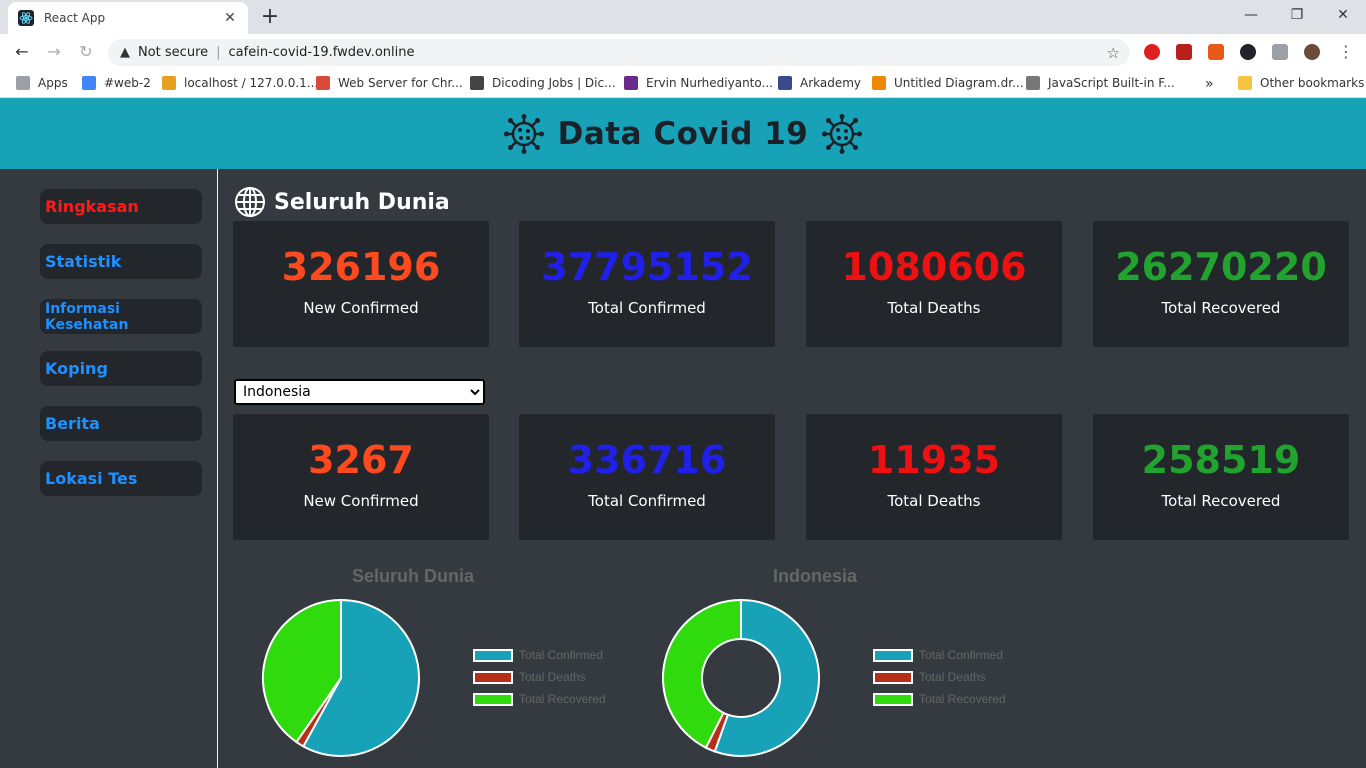 The height and width of the screenshot is (768, 1366). I want to click on chart-title: Seluruh Dunia, so click(413, 576).